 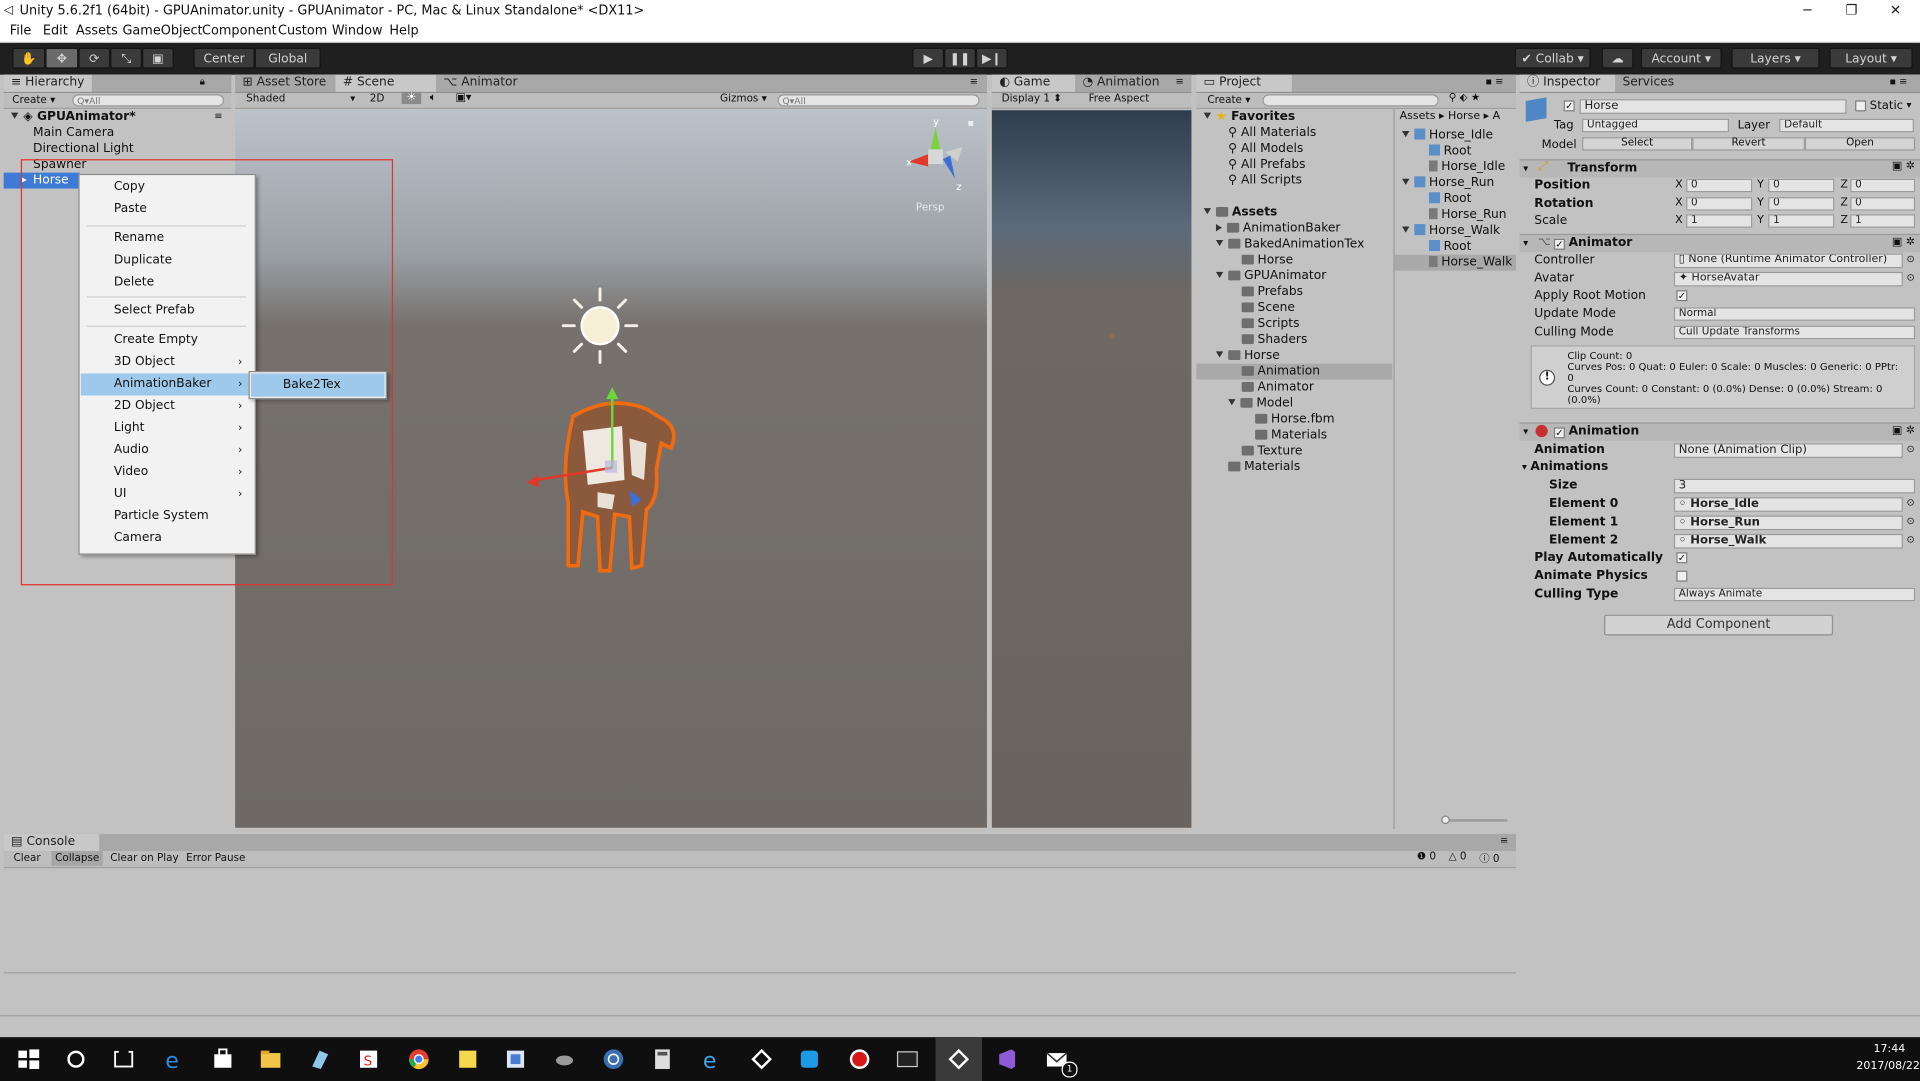 What do you see at coordinates (167, 362) in the screenshot?
I see `menu-item-3d-object: 3D Object ›` at bounding box center [167, 362].